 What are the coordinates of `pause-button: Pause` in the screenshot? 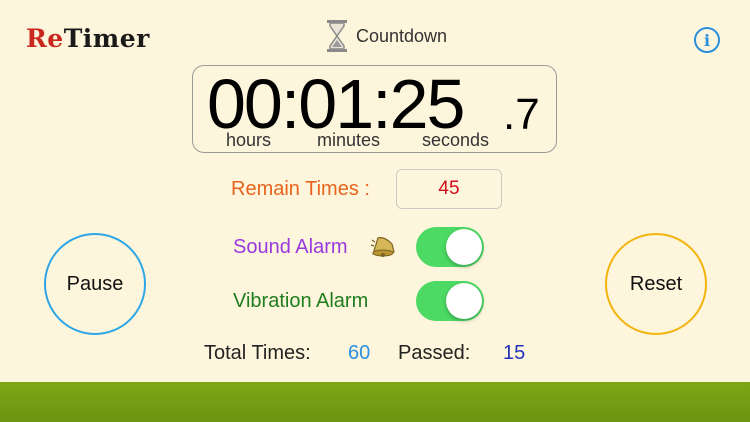 It's located at (95, 284).